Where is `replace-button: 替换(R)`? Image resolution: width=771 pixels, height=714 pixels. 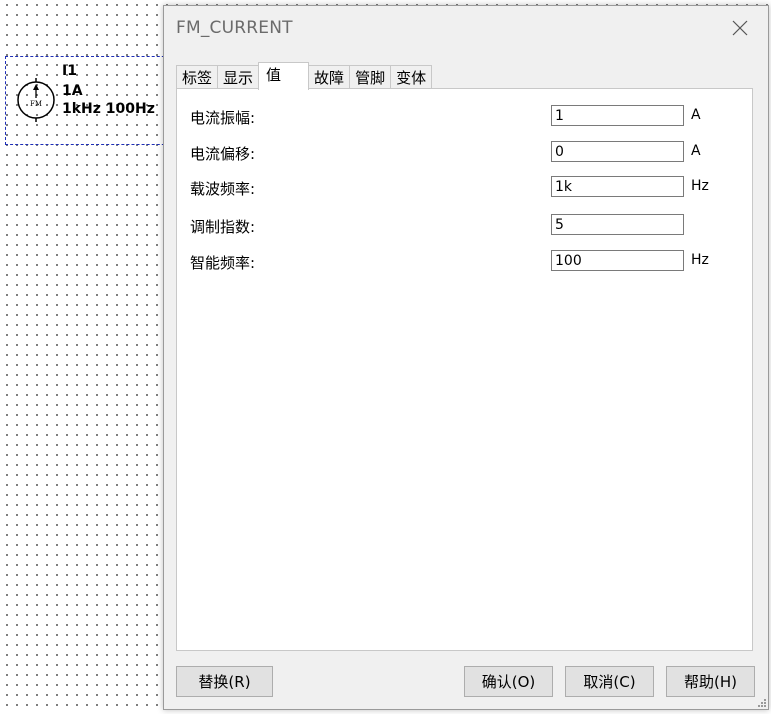 replace-button: 替换(R) is located at coordinates (224, 681).